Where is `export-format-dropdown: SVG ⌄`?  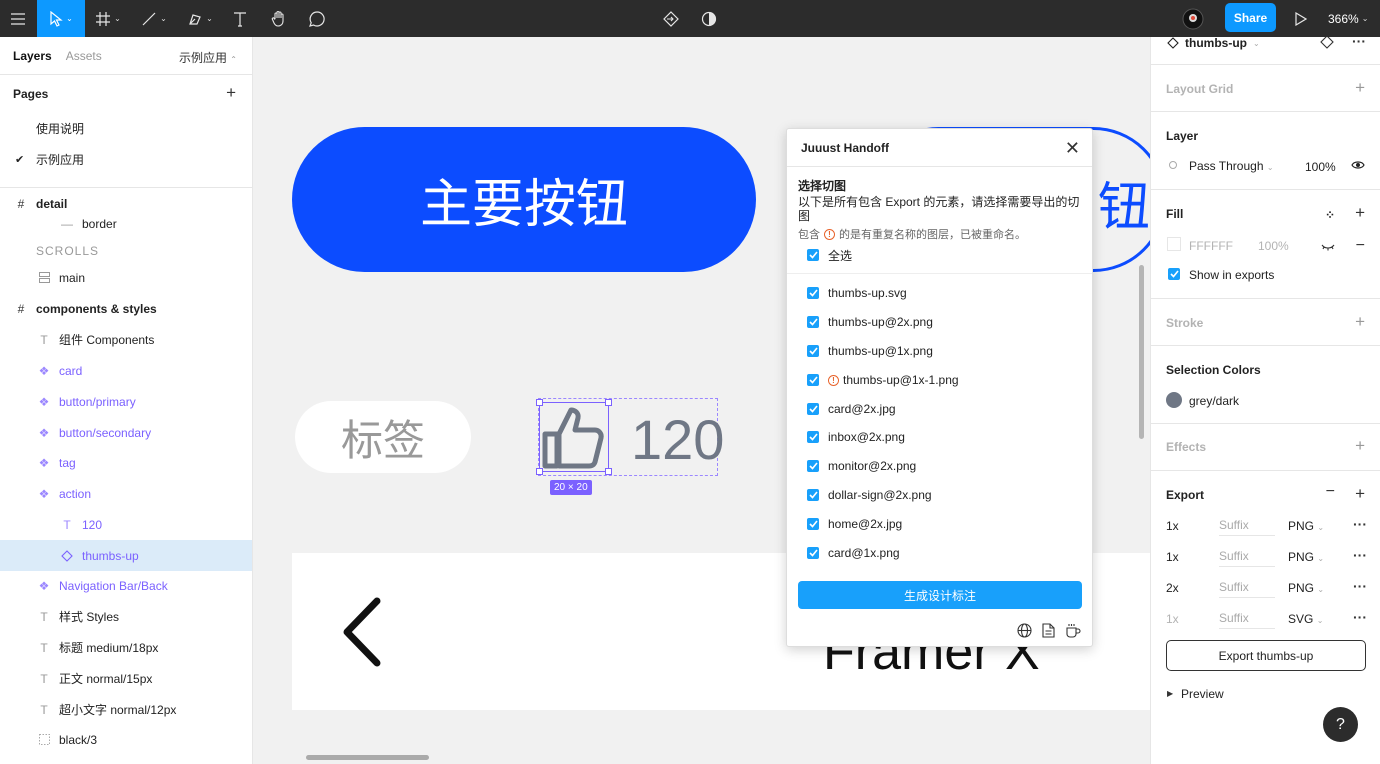 export-format-dropdown: SVG ⌄ is located at coordinates (1305, 619).